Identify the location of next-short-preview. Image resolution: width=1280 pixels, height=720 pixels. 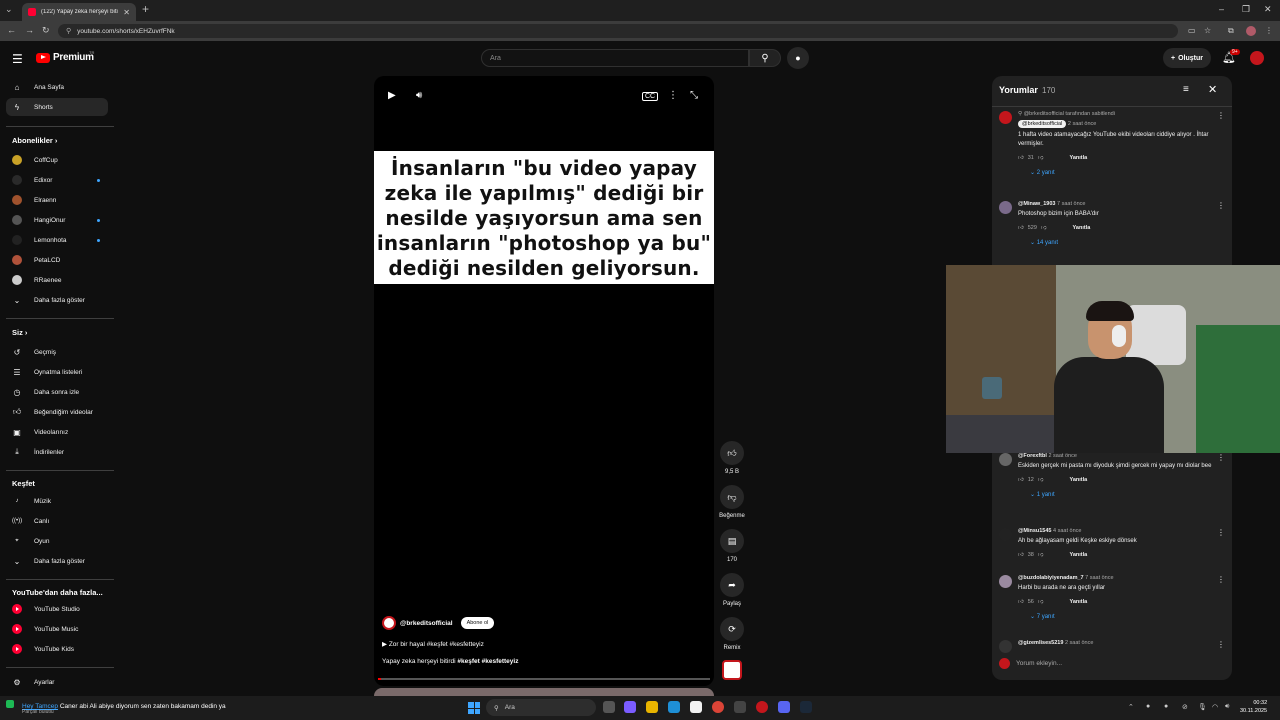
(544, 692).